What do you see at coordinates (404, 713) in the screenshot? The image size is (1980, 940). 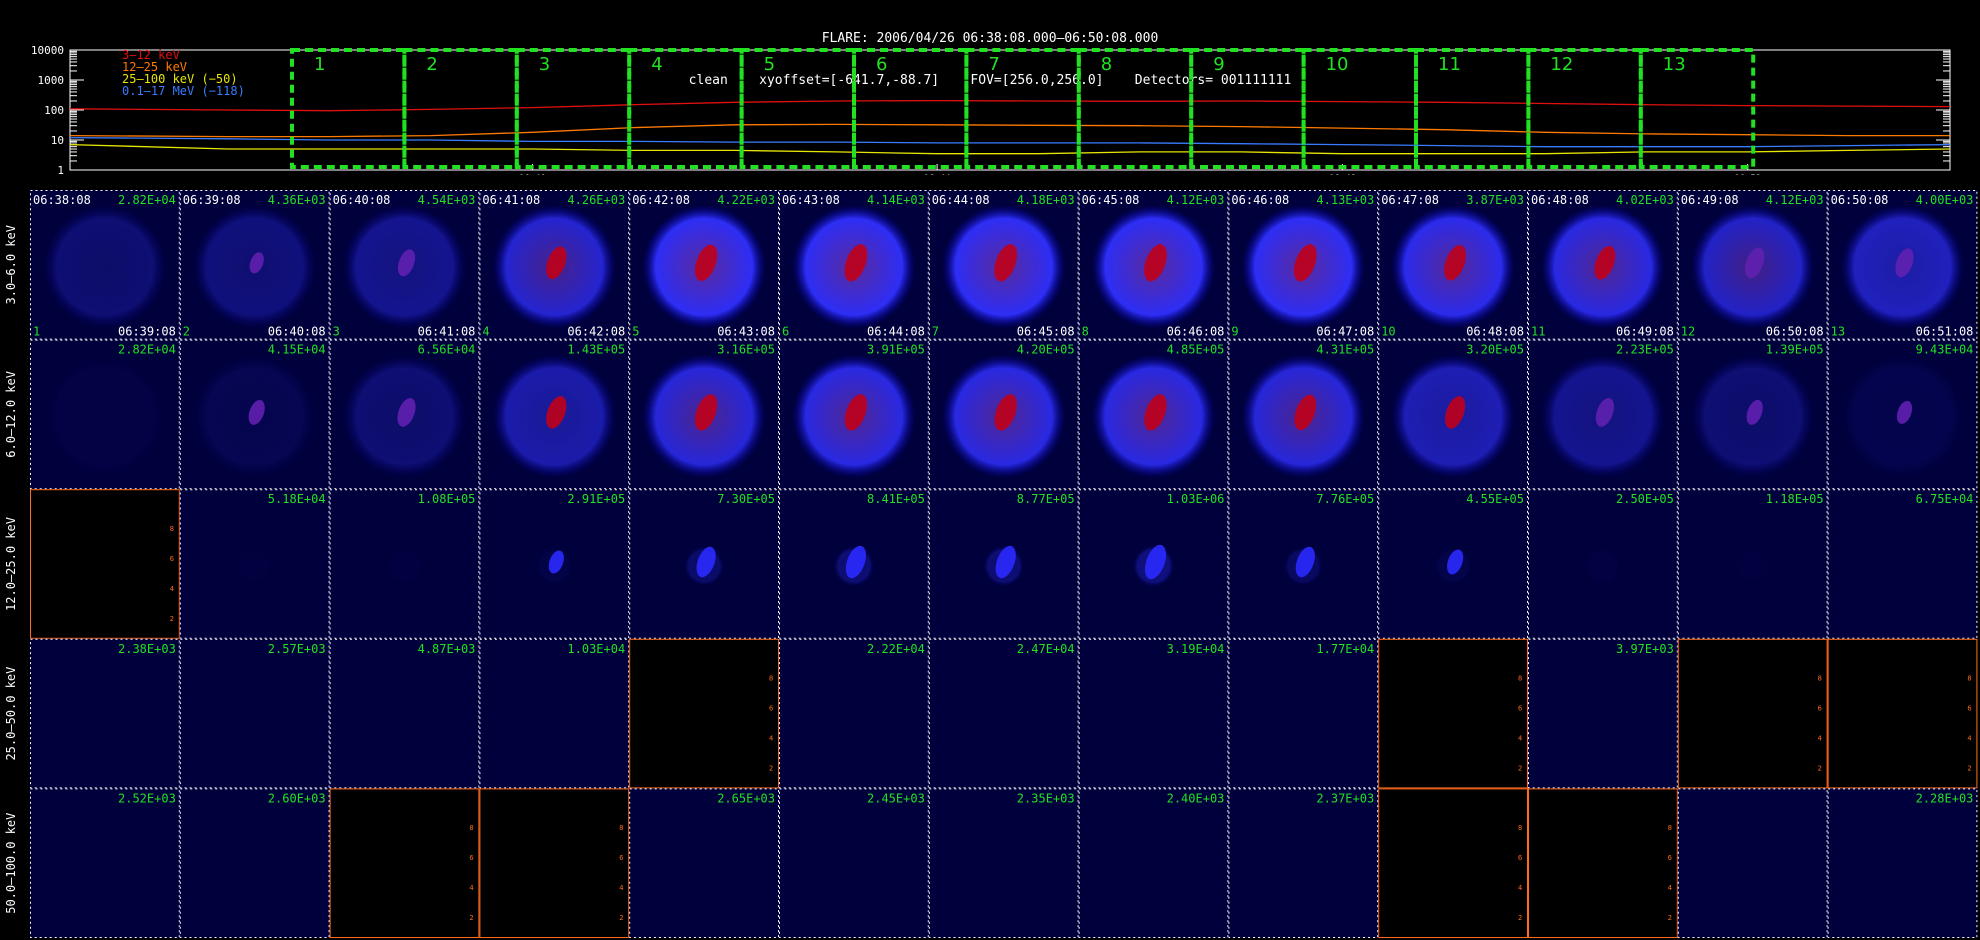 I see `image-cell: 4.87E+03` at bounding box center [404, 713].